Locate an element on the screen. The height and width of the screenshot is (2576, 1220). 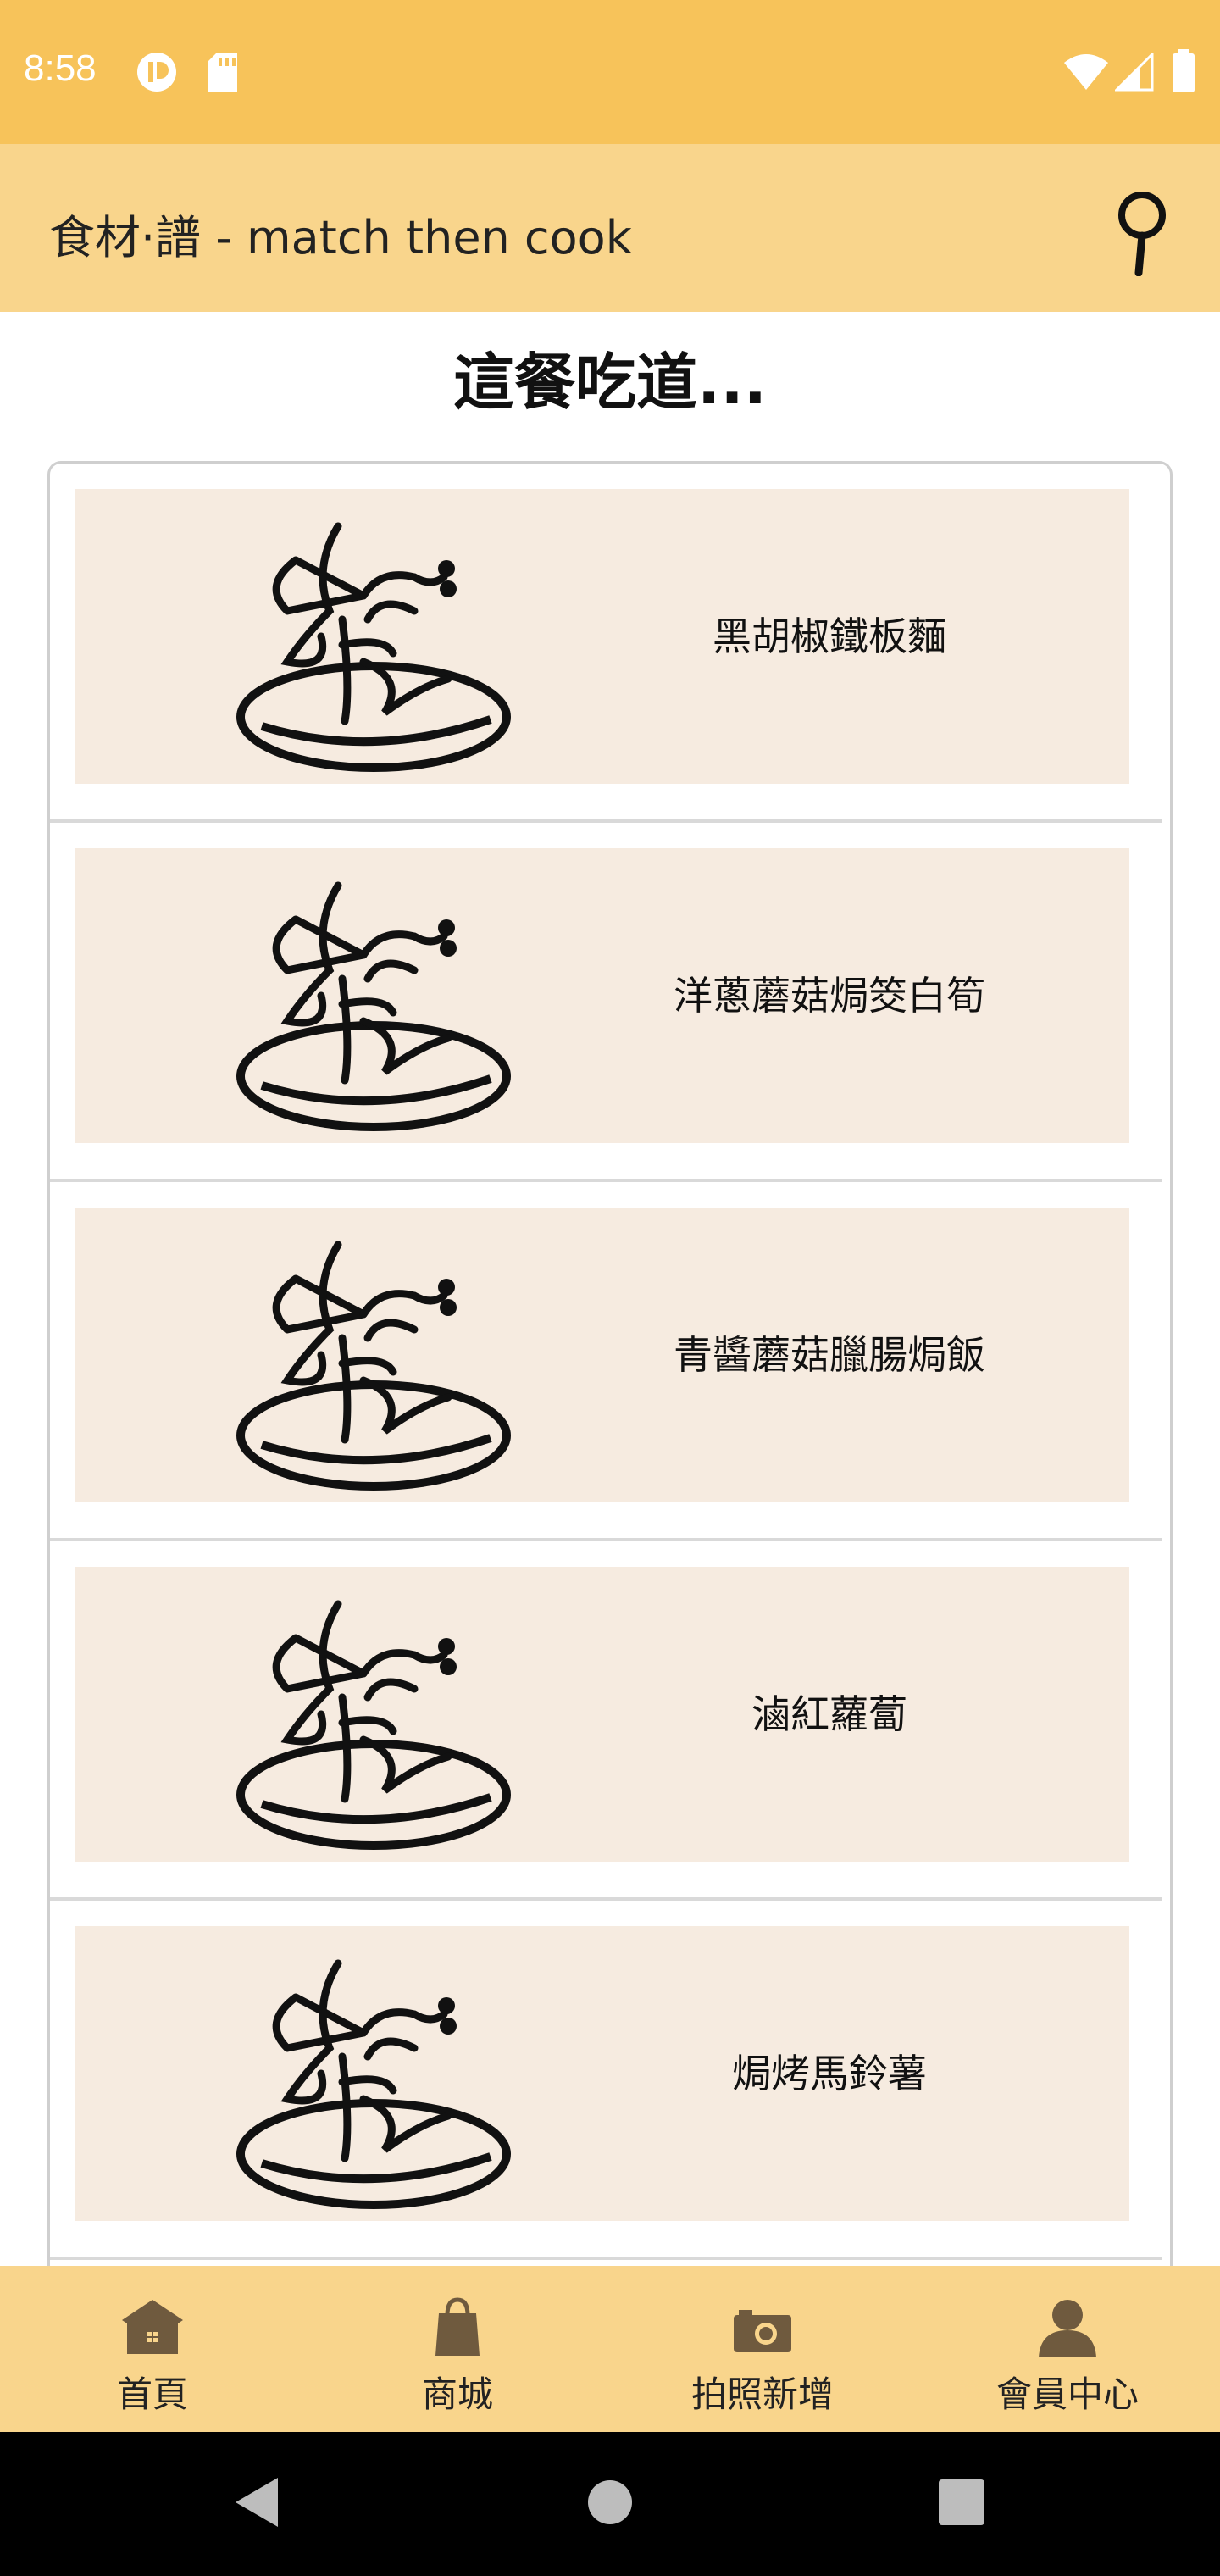
recipe-name: 黑胡椒鐵板麵 is located at coordinates (829, 636).